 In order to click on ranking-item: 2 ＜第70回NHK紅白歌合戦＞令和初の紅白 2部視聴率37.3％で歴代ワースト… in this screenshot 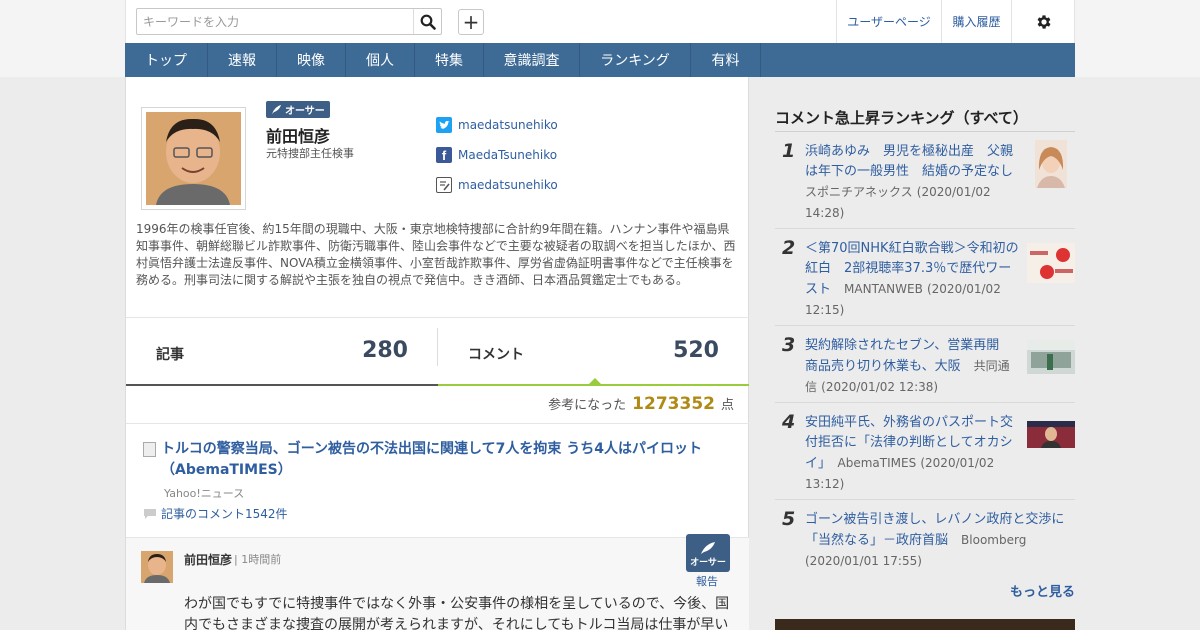, I will do `click(925, 277)`.